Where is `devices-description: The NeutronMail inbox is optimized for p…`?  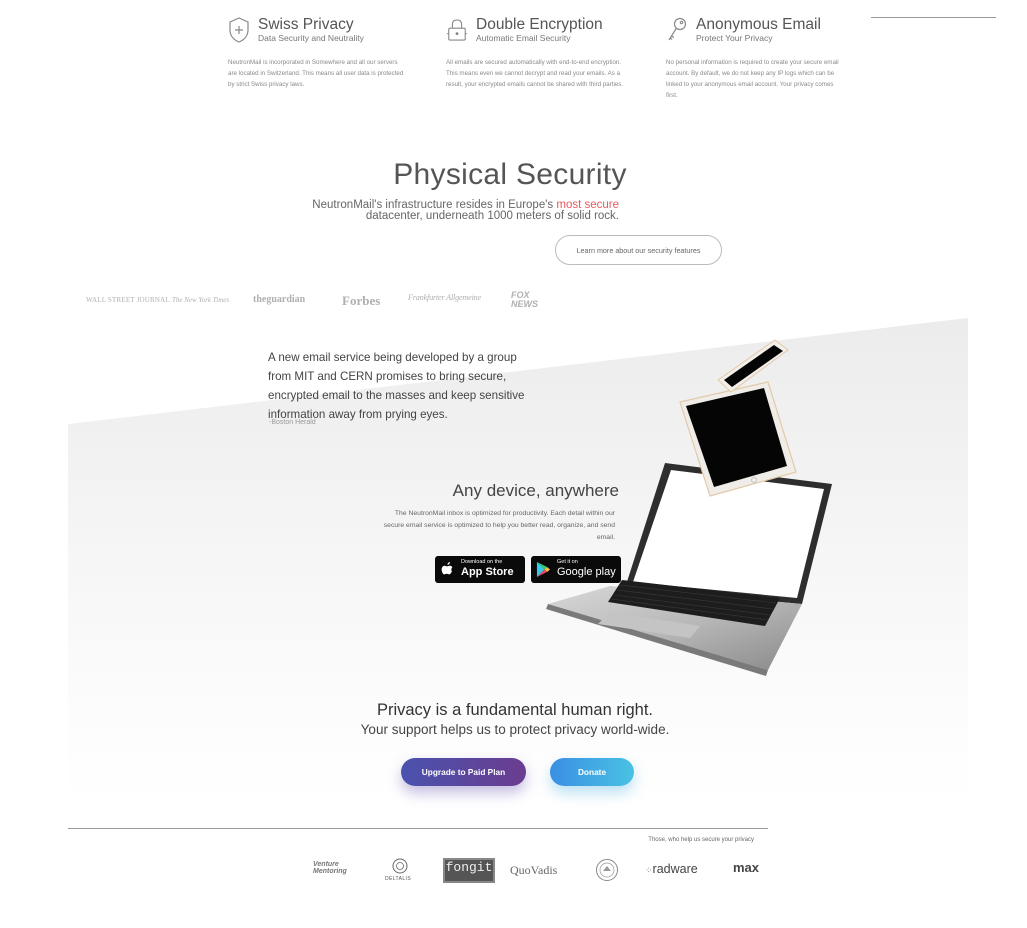 devices-description: The NeutronMail inbox is optimized for p… is located at coordinates (499, 525).